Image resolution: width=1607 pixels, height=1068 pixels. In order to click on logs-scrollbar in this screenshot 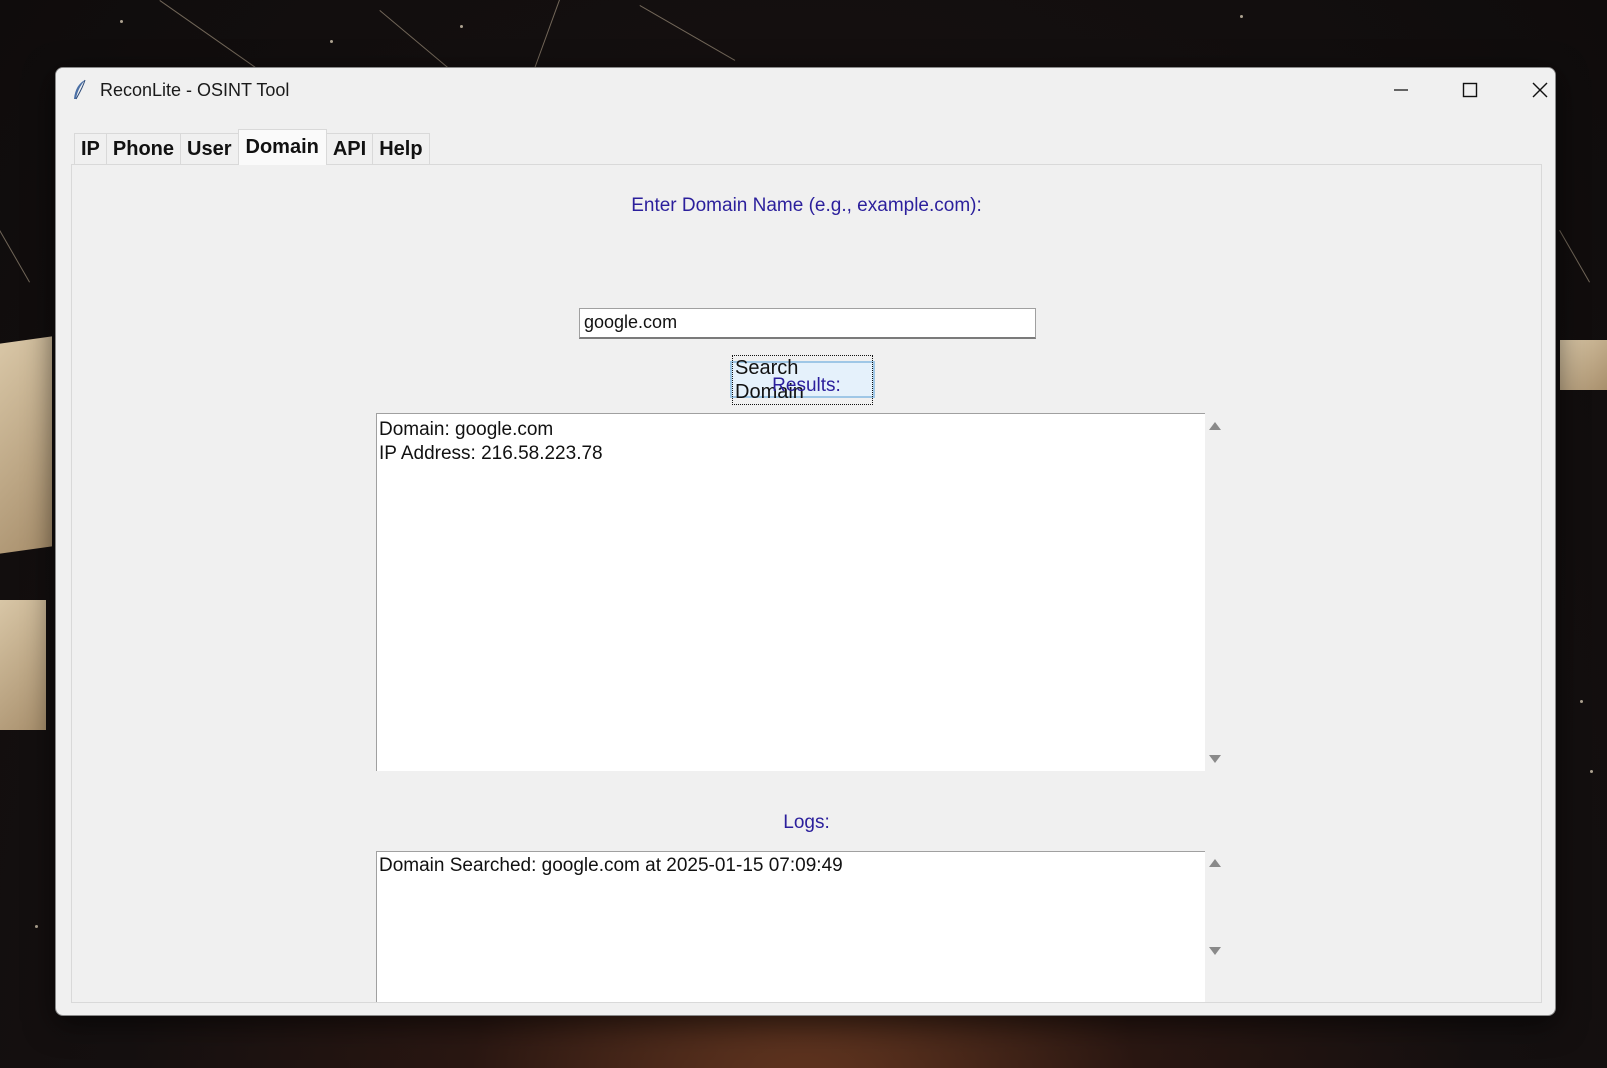, I will do `click(1215, 926)`.